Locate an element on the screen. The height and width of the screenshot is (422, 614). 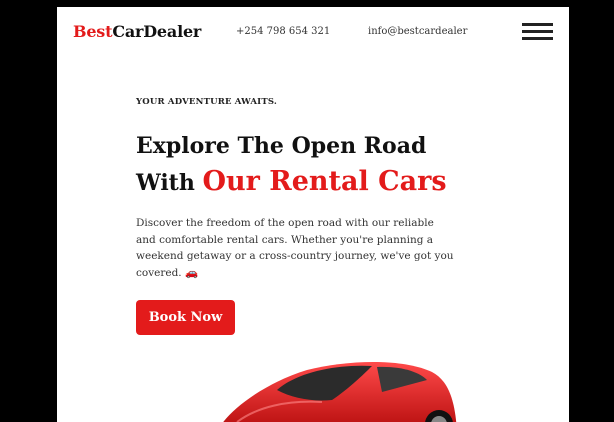
red-sports-car-image is located at coordinates (340, 392).